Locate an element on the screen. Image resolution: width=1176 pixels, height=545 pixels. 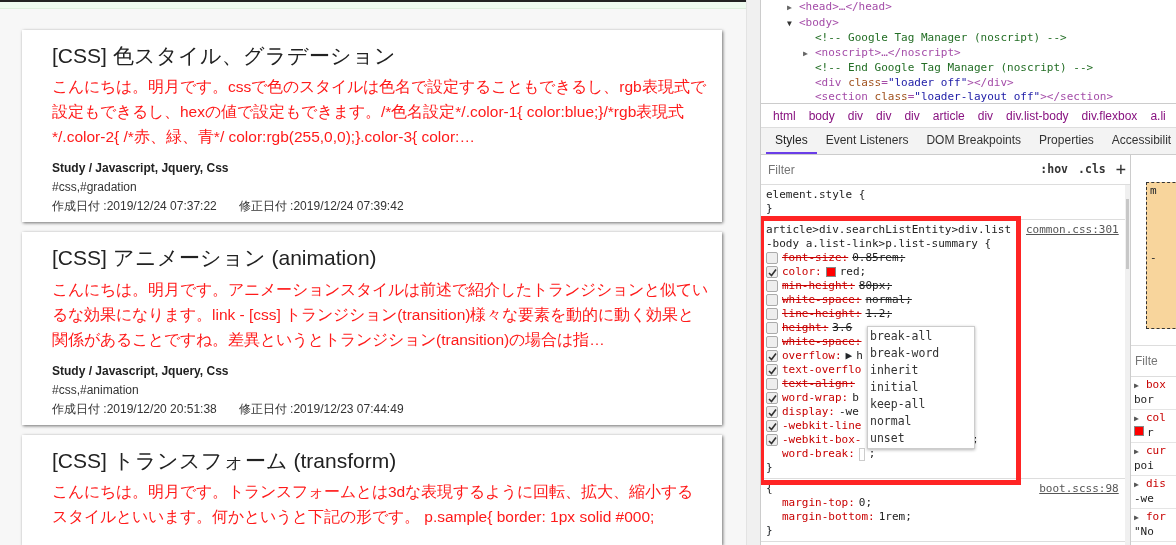
html-element: <head>…</head> is located at coordinates (845, 6).